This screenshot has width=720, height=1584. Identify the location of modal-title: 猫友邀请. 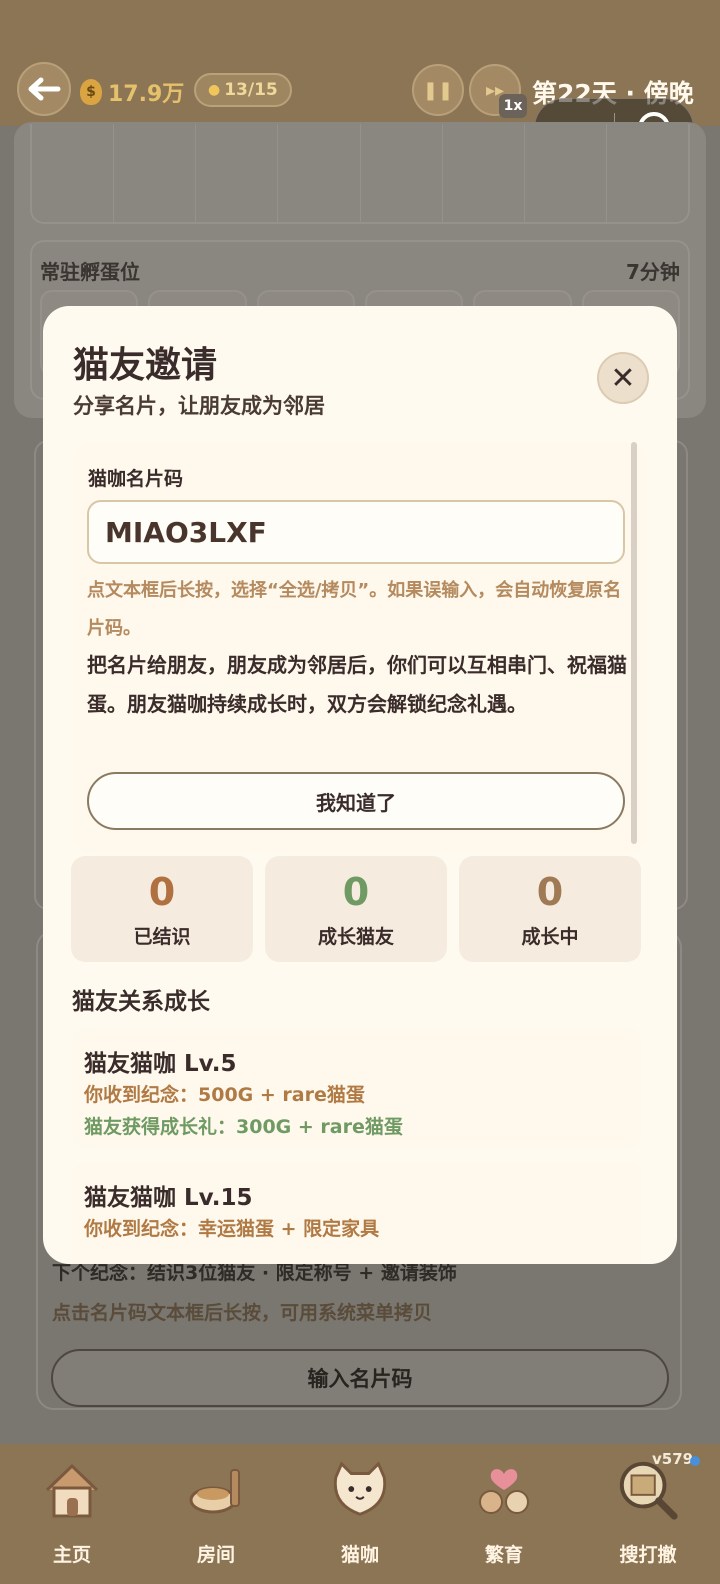
(145, 365).